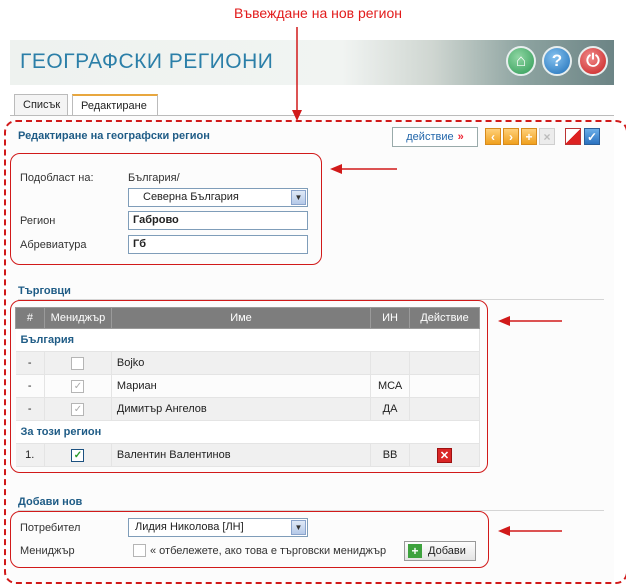 The height and width of the screenshot is (588, 626). Describe the element at coordinates (78, 363) in the screenshot. I see `manager-checkbox` at that location.